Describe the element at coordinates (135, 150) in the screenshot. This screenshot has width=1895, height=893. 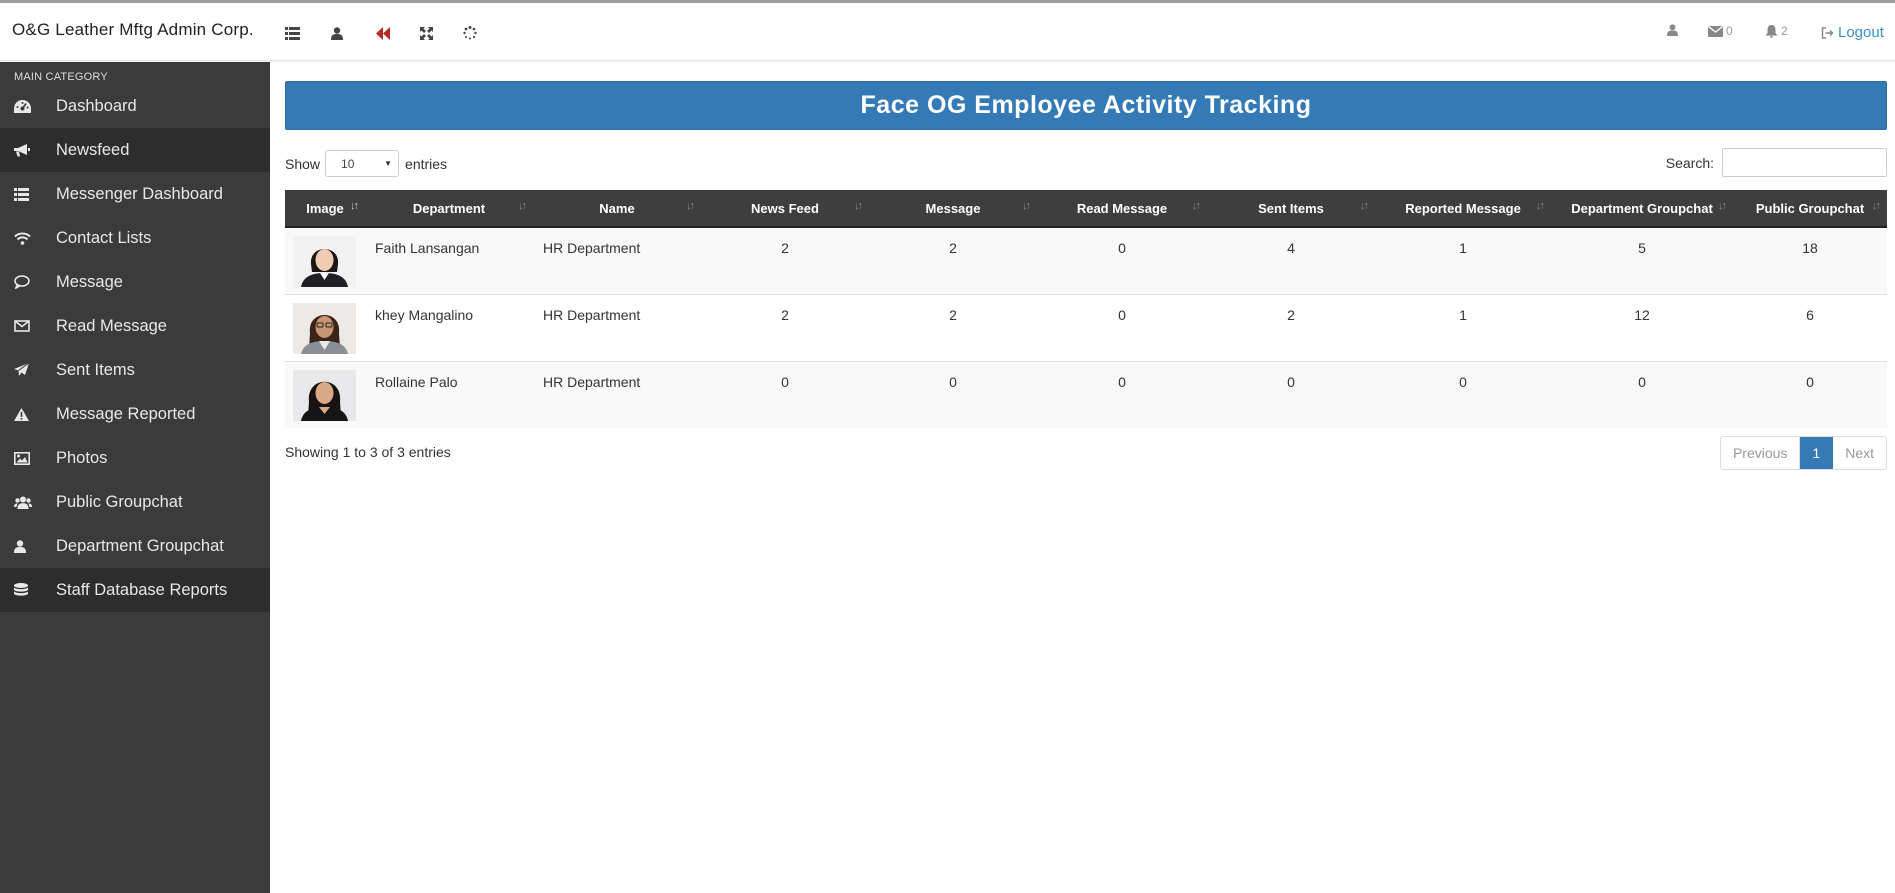
I see `sidebar-item-newsfeed: Newsfeed` at that location.